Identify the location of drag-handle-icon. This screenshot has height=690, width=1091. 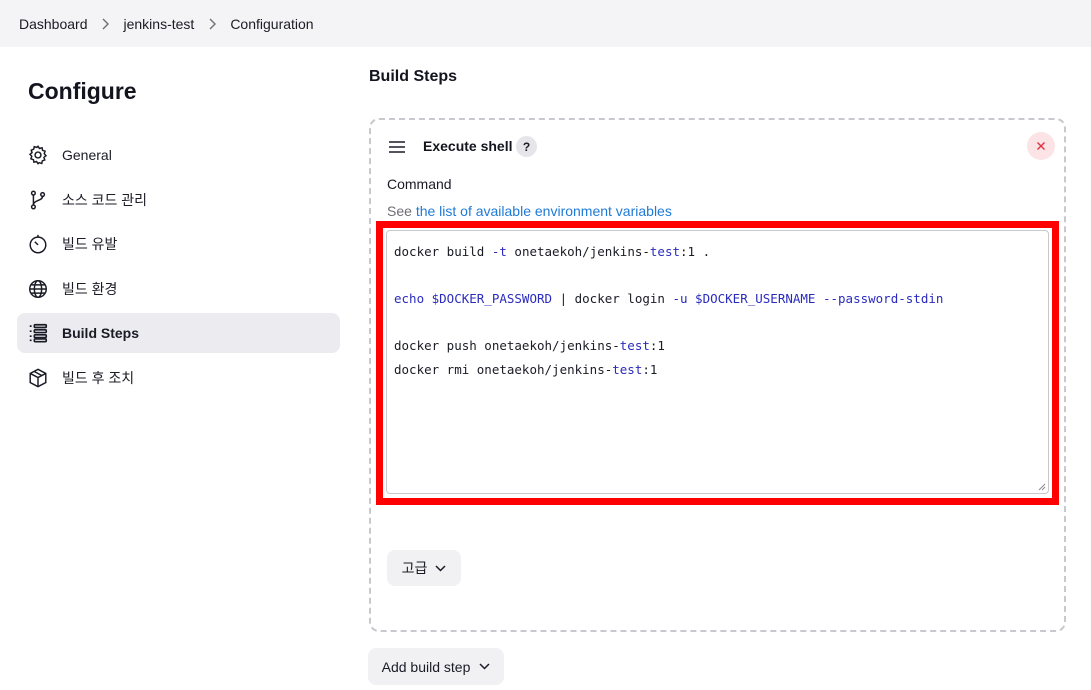
(397, 147).